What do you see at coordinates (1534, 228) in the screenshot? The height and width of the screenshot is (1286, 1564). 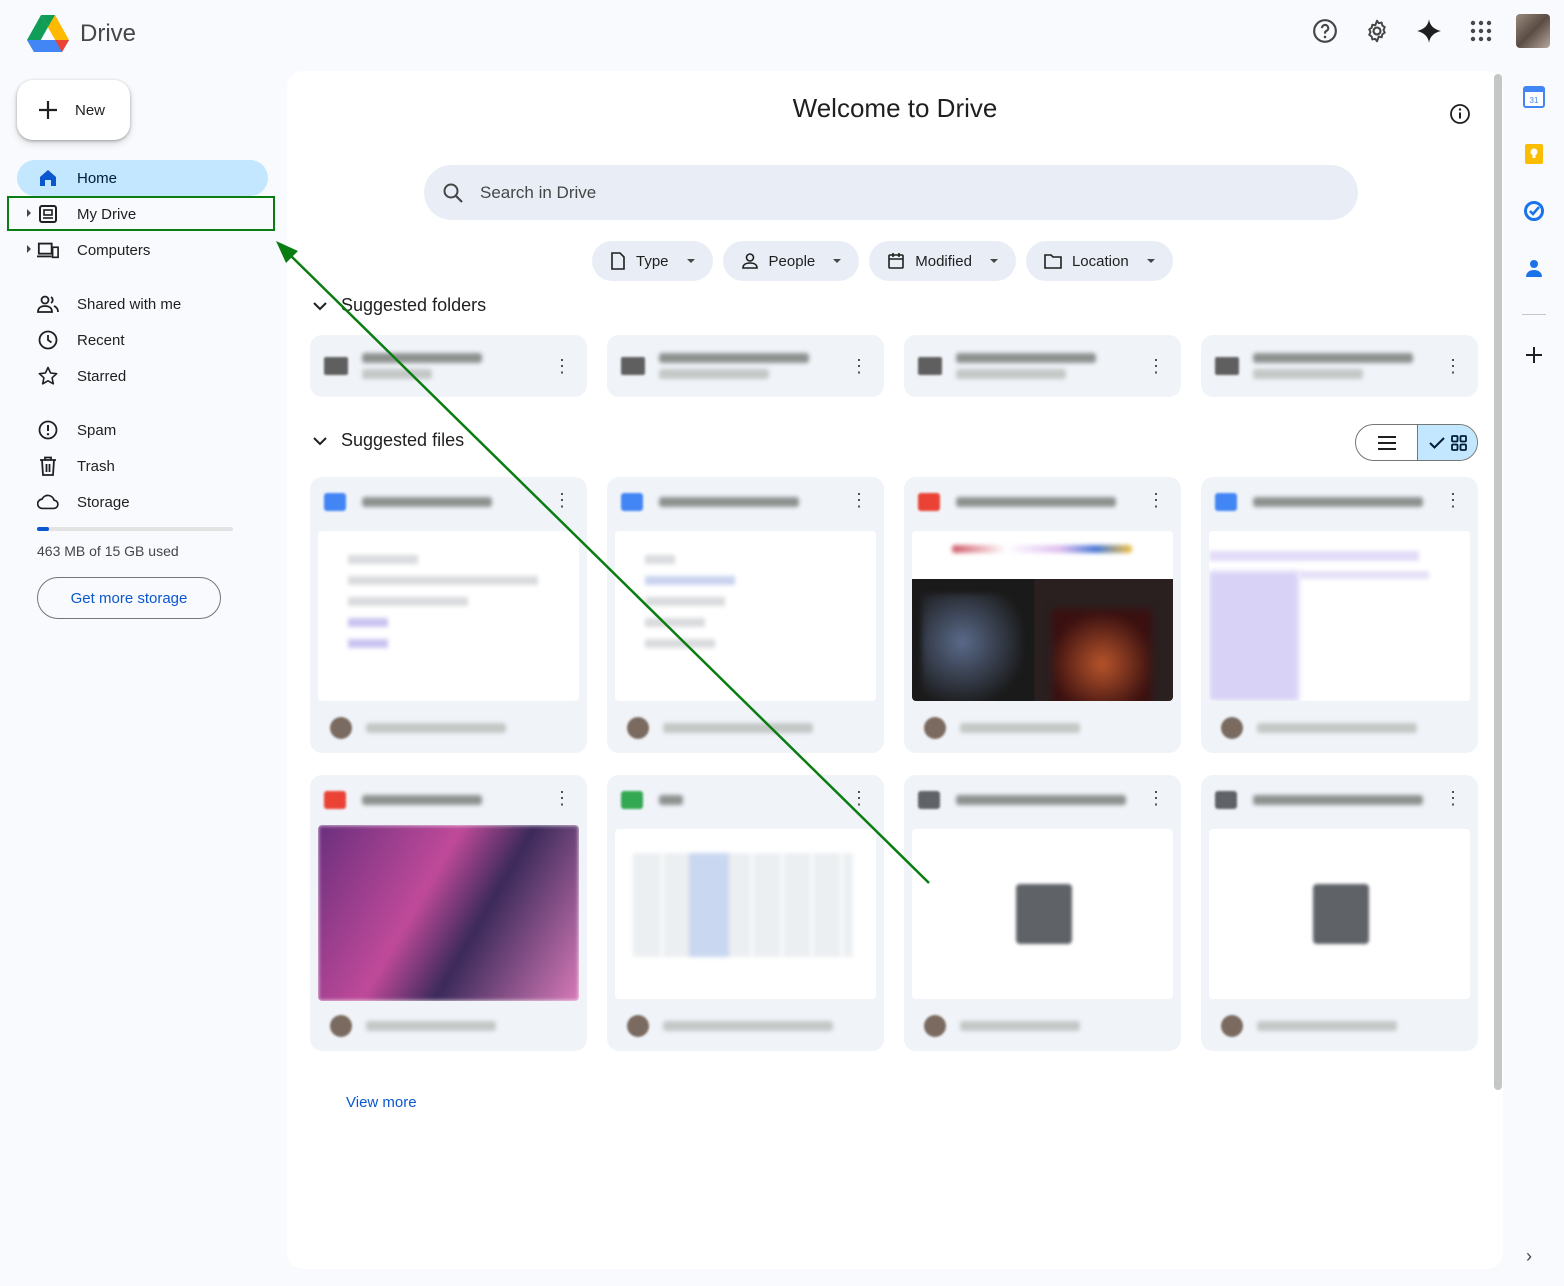 I see `side-panel-rail: 31` at bounding box center [1534, 228].